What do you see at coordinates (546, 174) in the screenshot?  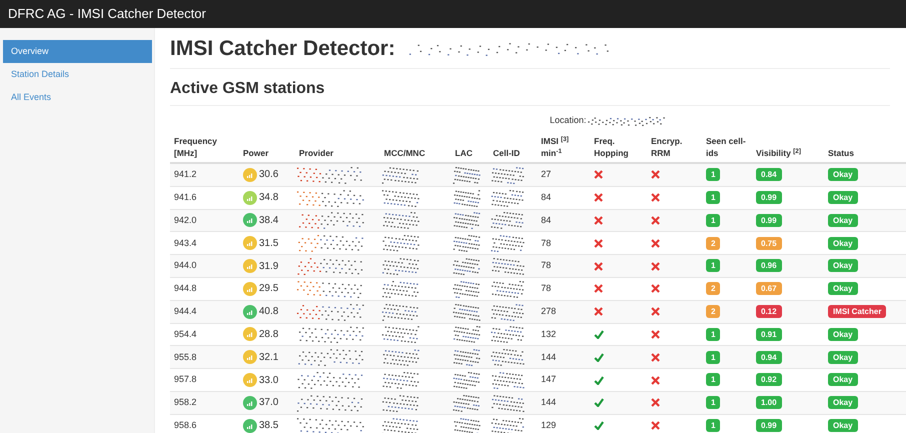 I see `imsi-rate-cell: 27` at bounding box center [546, 174].